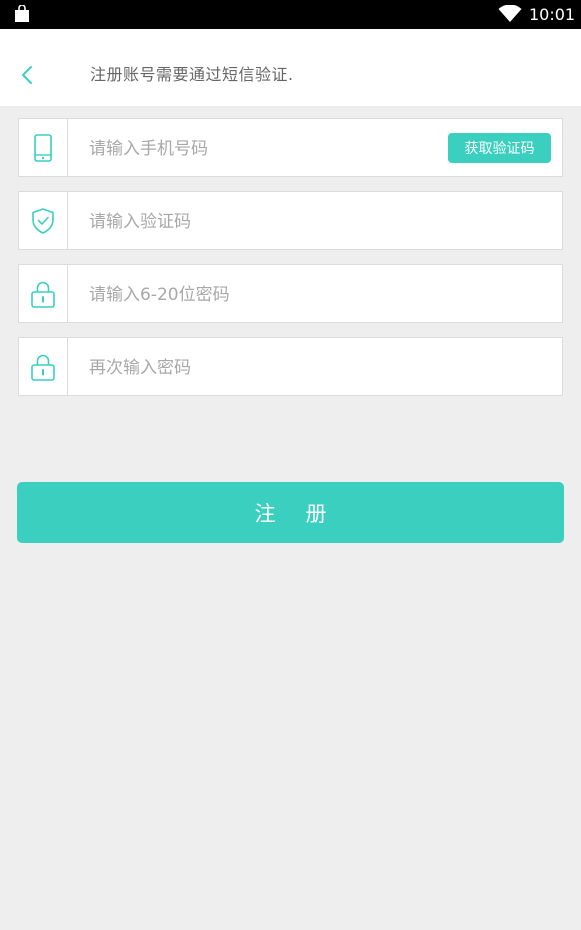  I want to click on status-time: 10:01, so click(552, 14).